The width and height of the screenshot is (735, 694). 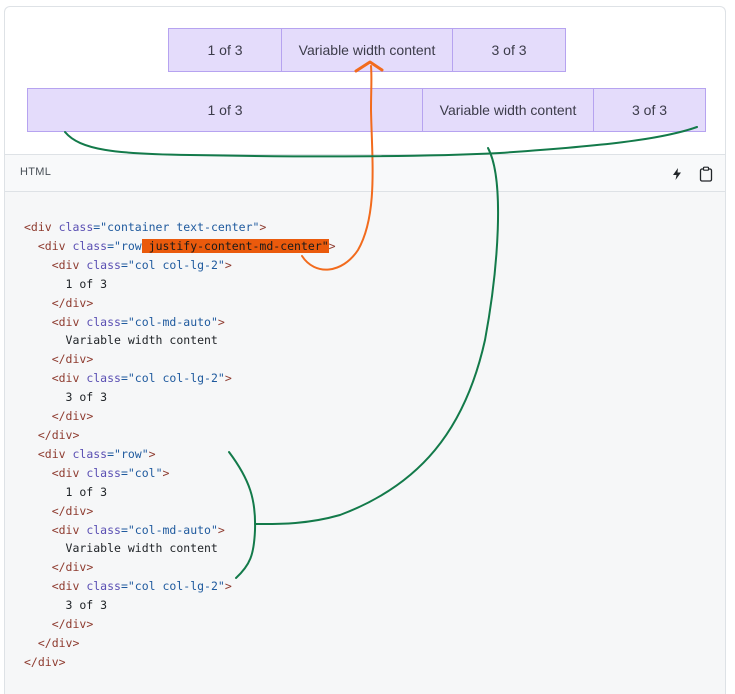 What do you see at coordinates (141, 472) in the screenshot?
I see `code-token: ="col"` at bounding box center [141, 472].